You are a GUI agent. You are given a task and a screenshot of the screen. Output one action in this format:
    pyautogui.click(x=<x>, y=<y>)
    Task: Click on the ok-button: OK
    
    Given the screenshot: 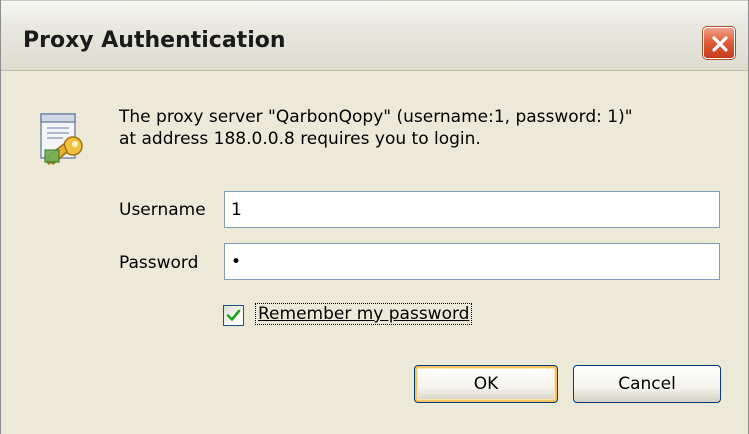 What is the action you would take?
    pyautogui.click(x=486, y=384)
    